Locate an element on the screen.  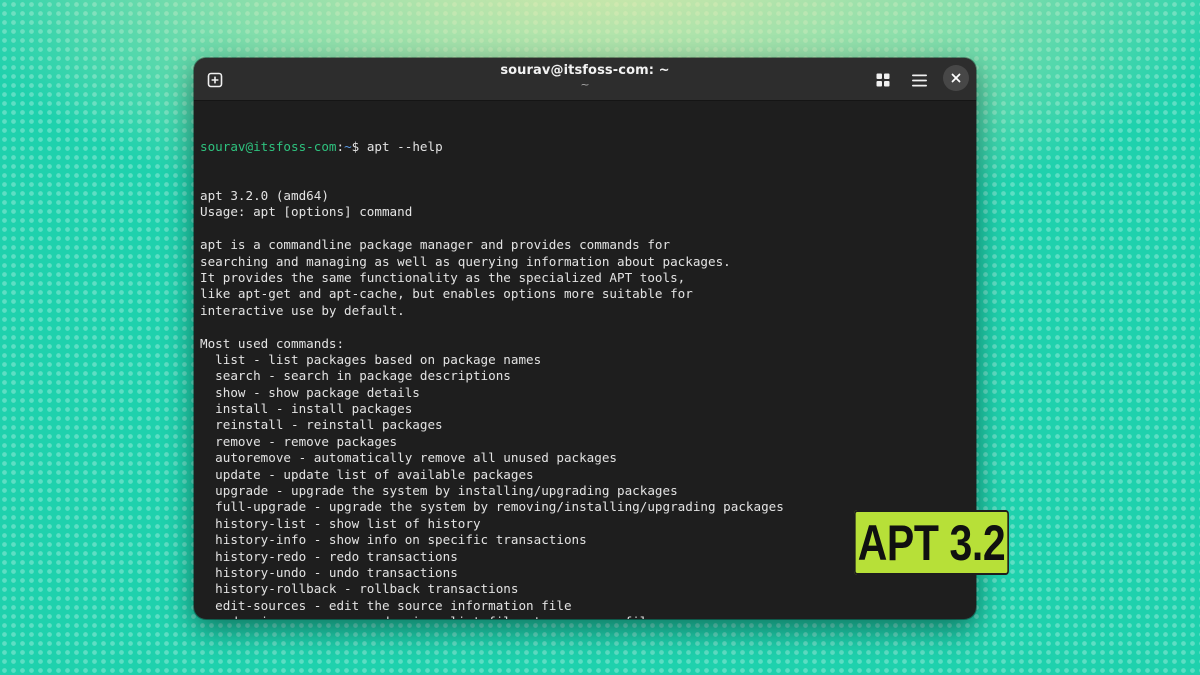
badge-text: APT 3.2 is located at coordinates (931, 542).